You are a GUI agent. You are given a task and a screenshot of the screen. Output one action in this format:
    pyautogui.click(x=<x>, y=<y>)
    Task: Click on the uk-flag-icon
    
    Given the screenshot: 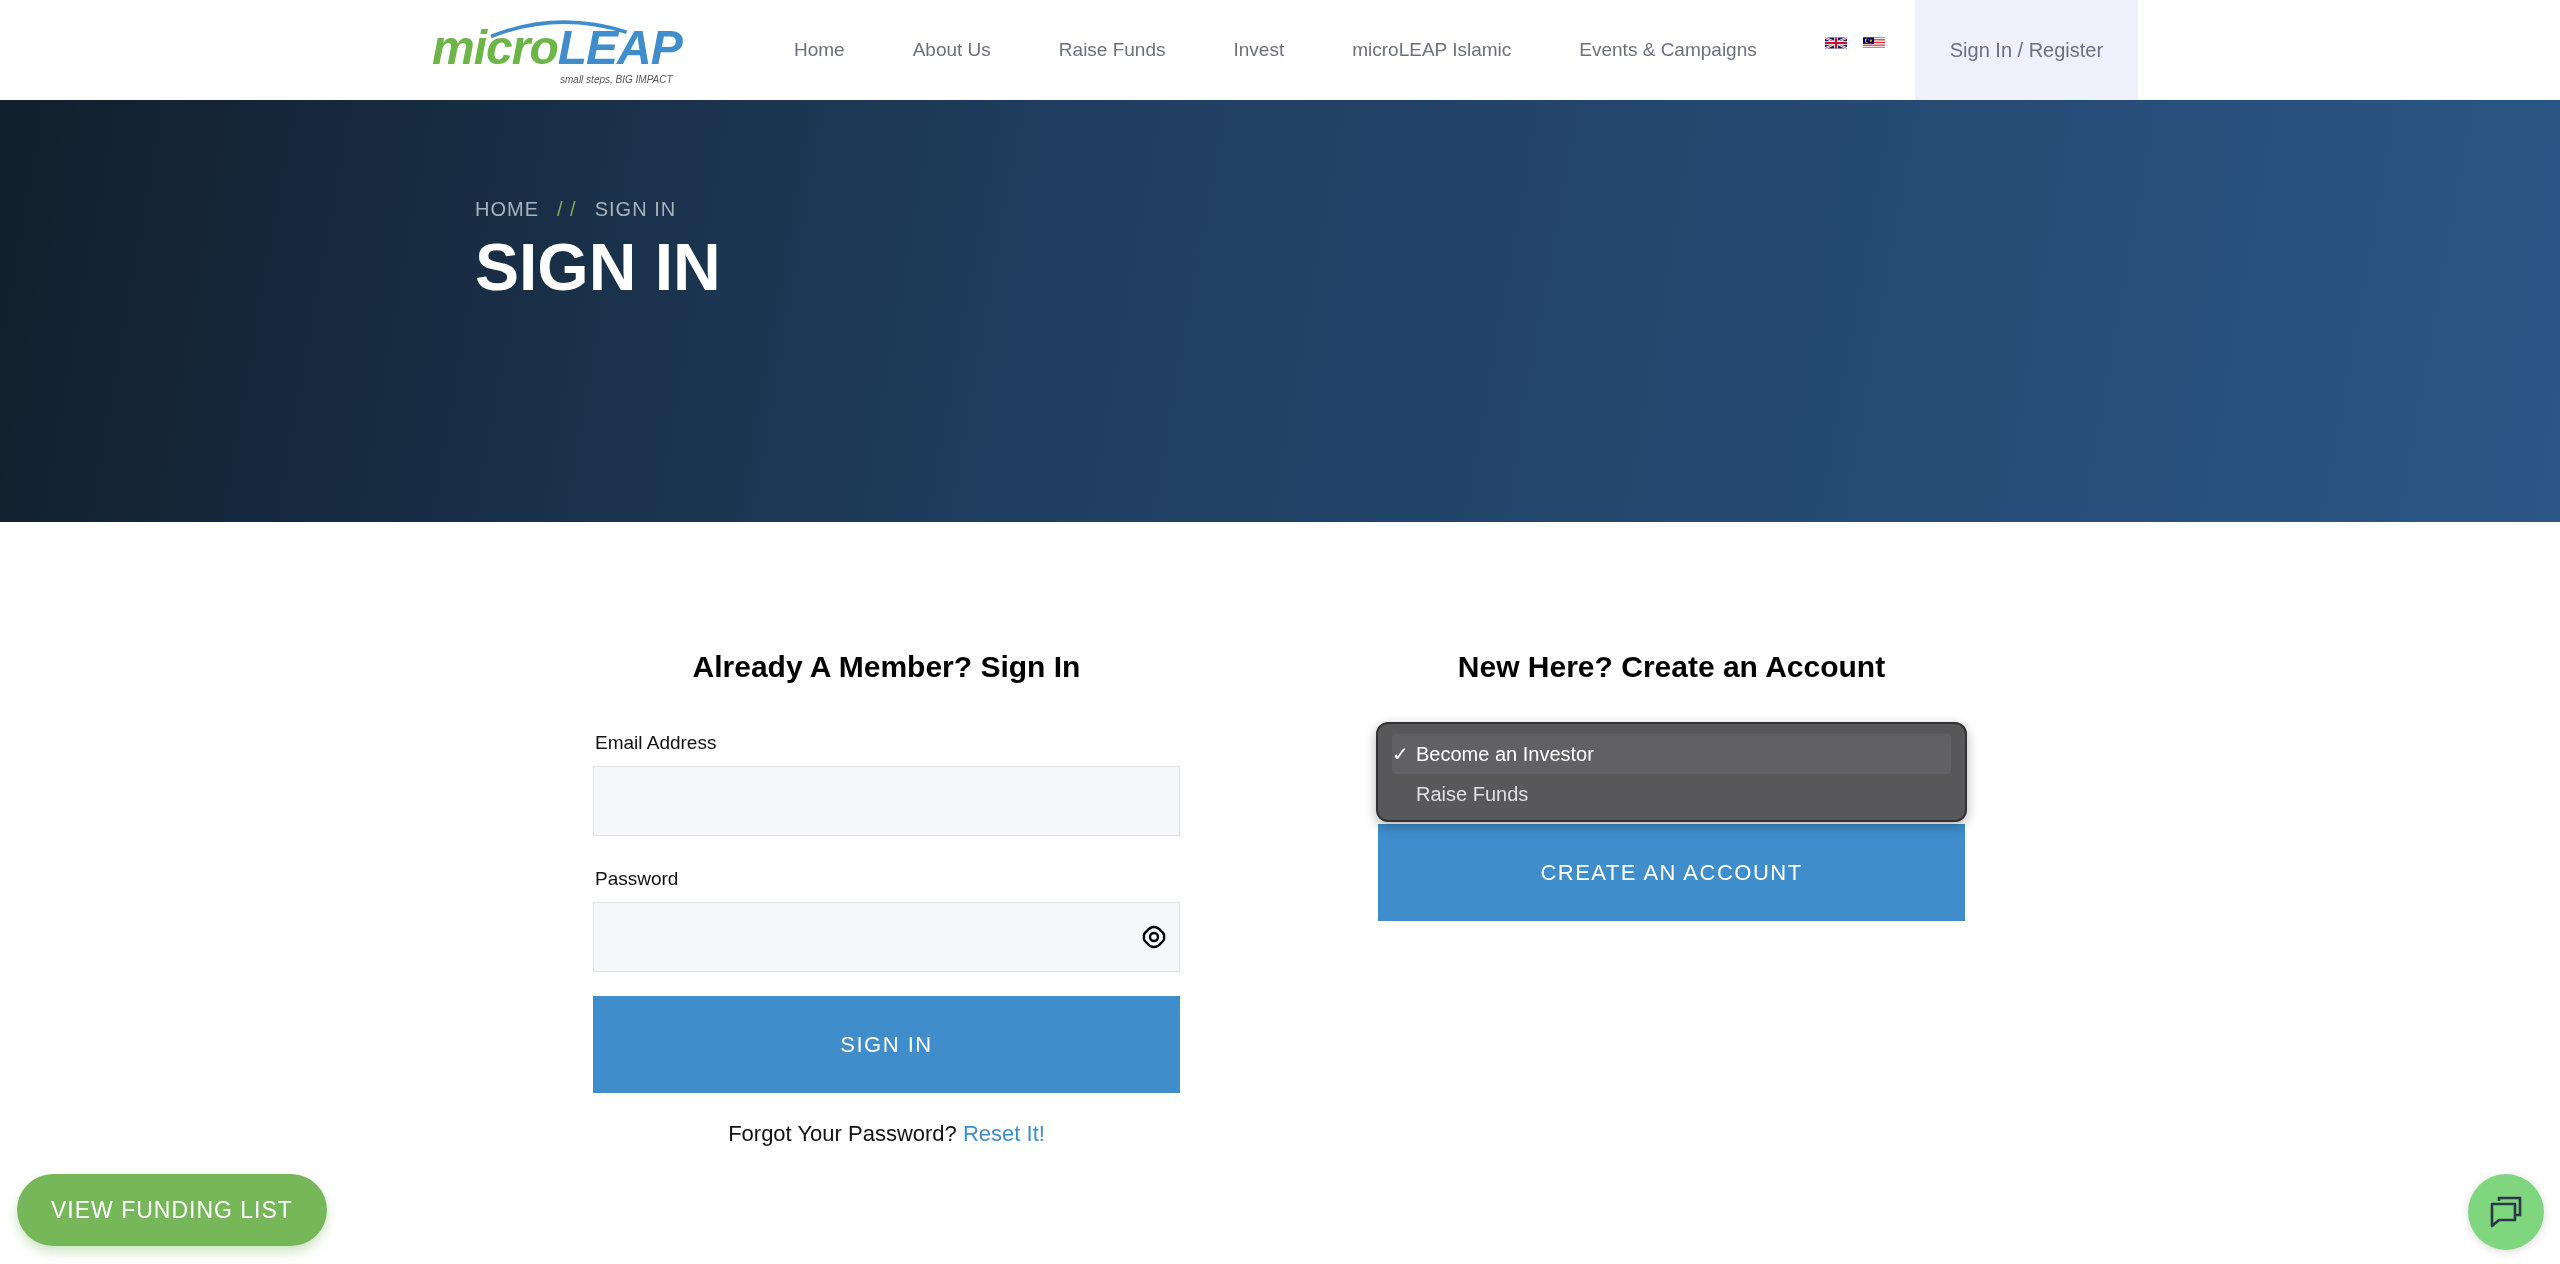 What is the action you would take?
    pyautogui.click(x=1835, y=43)
    